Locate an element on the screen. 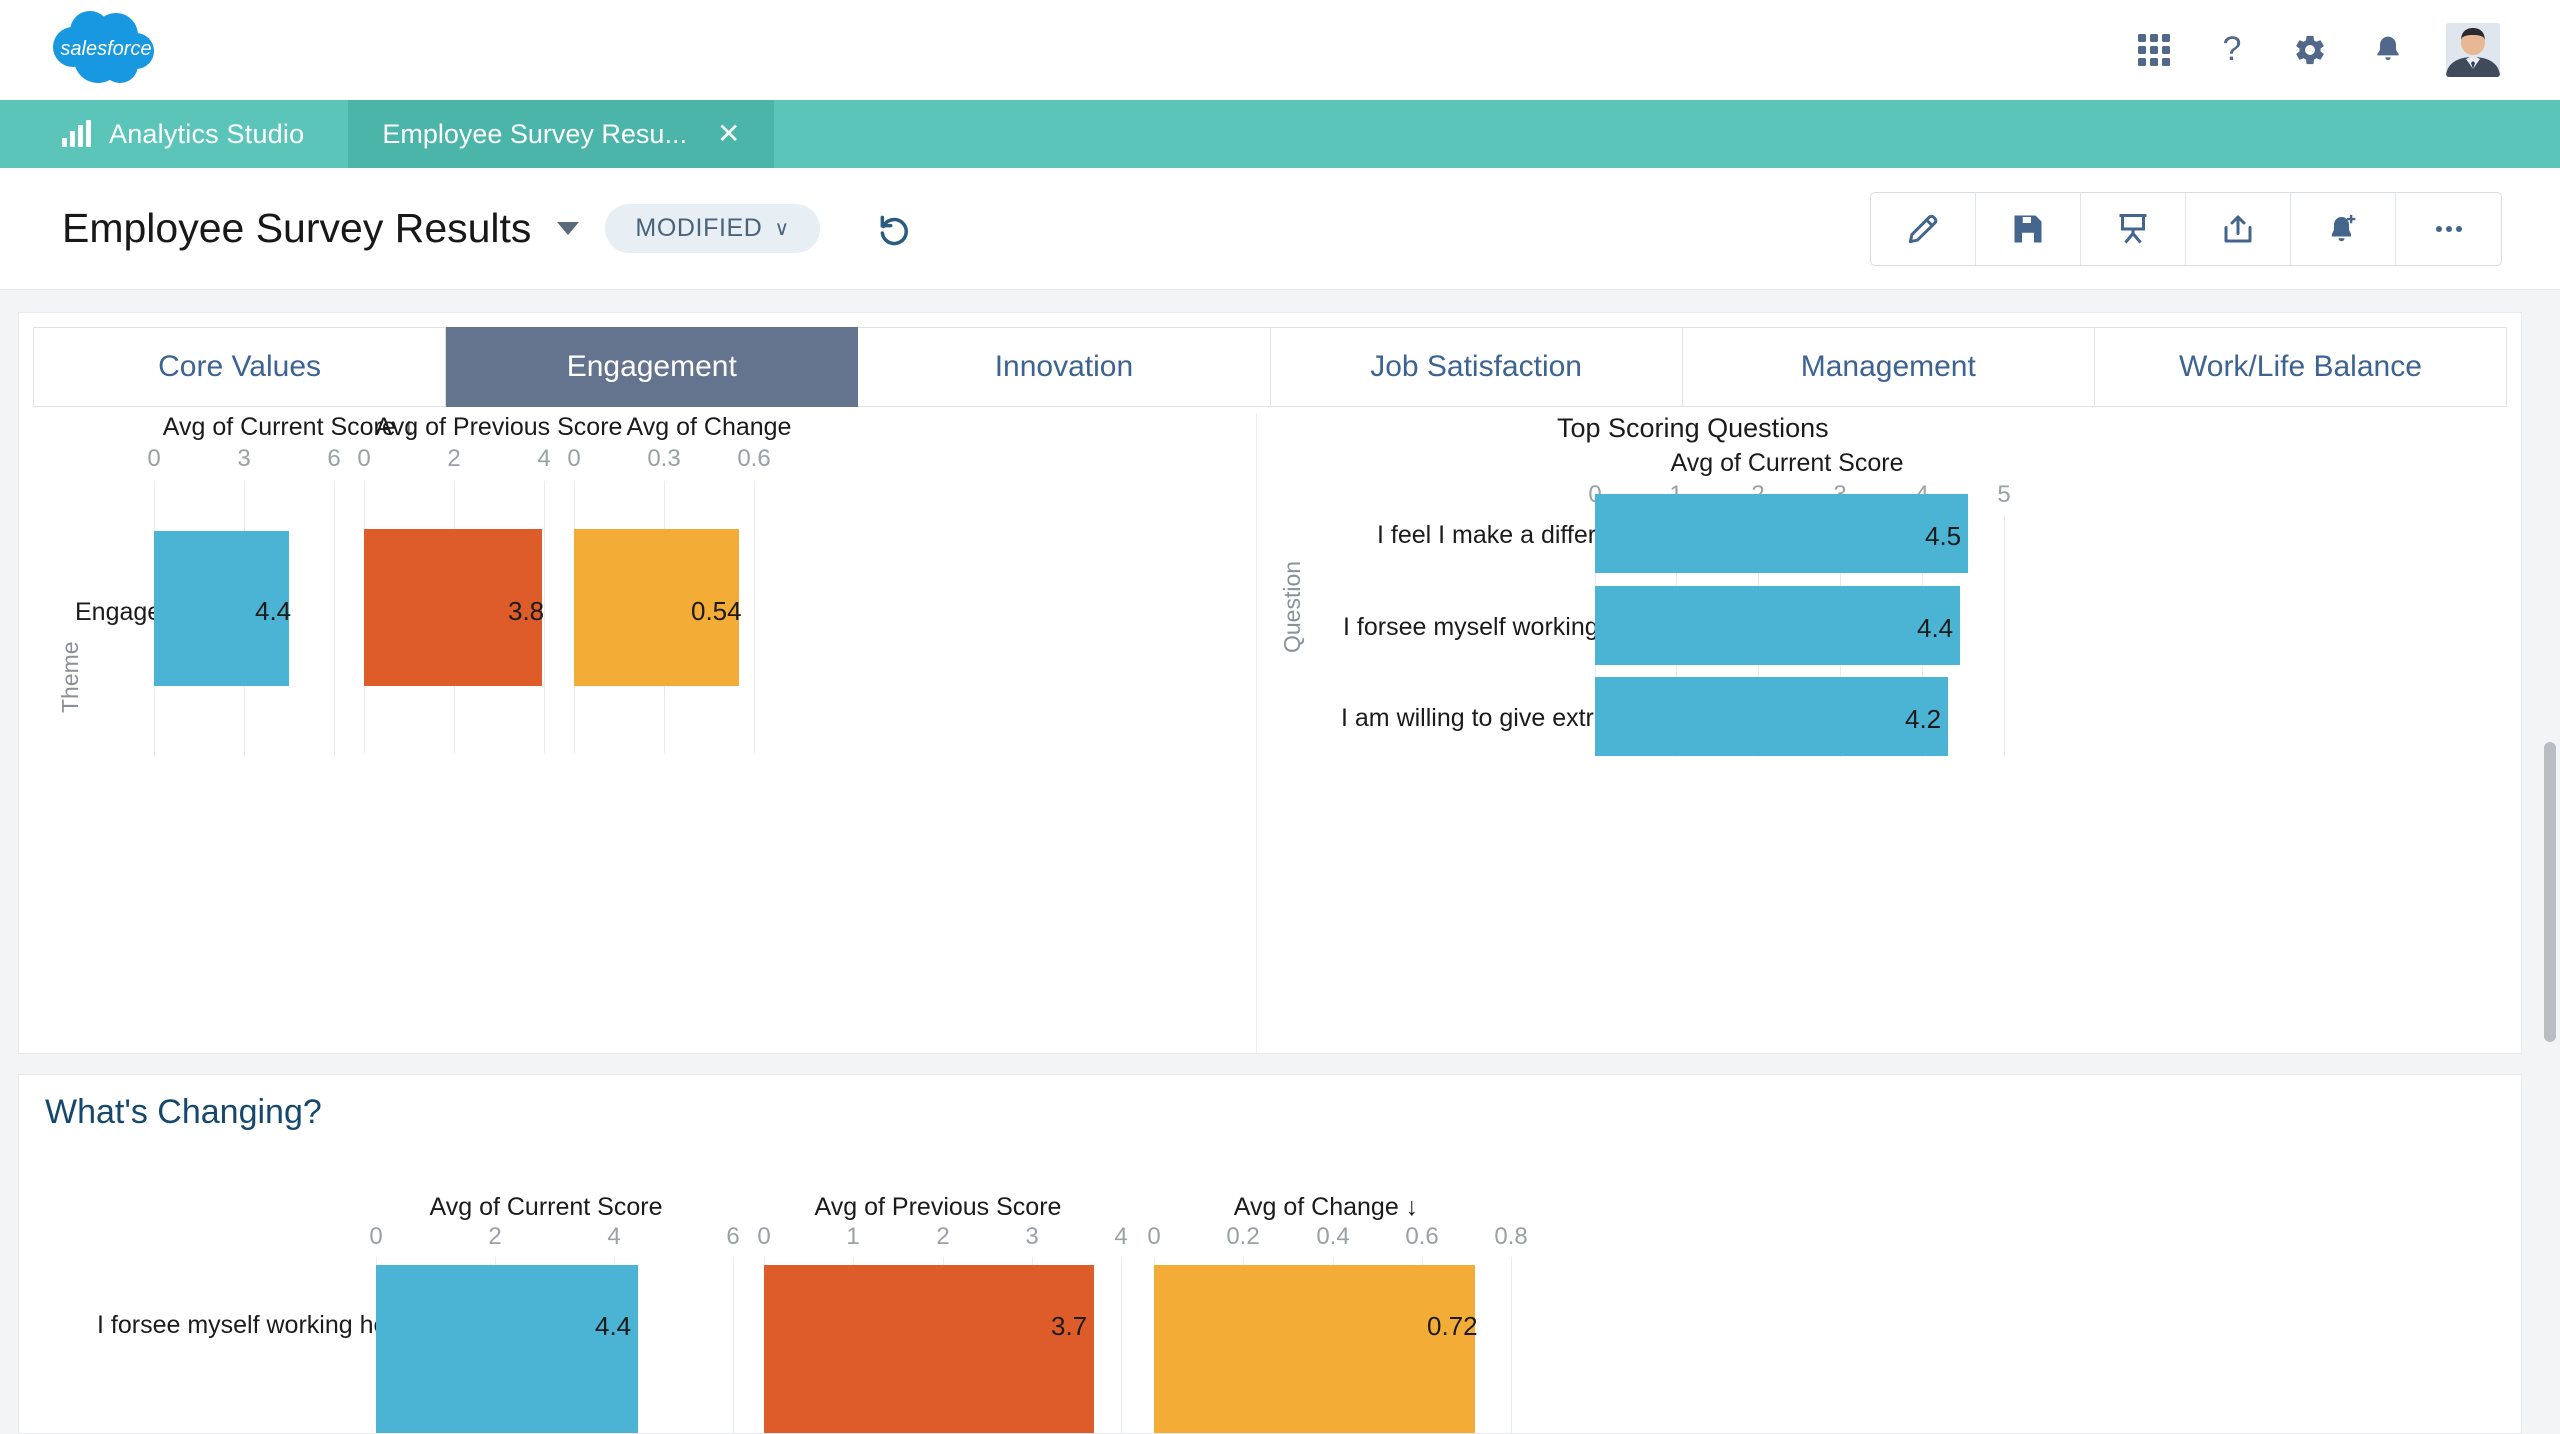 The height and width of the screenshot is (1434, 2560). bar-q2 is located at coordinates (1777, 625).